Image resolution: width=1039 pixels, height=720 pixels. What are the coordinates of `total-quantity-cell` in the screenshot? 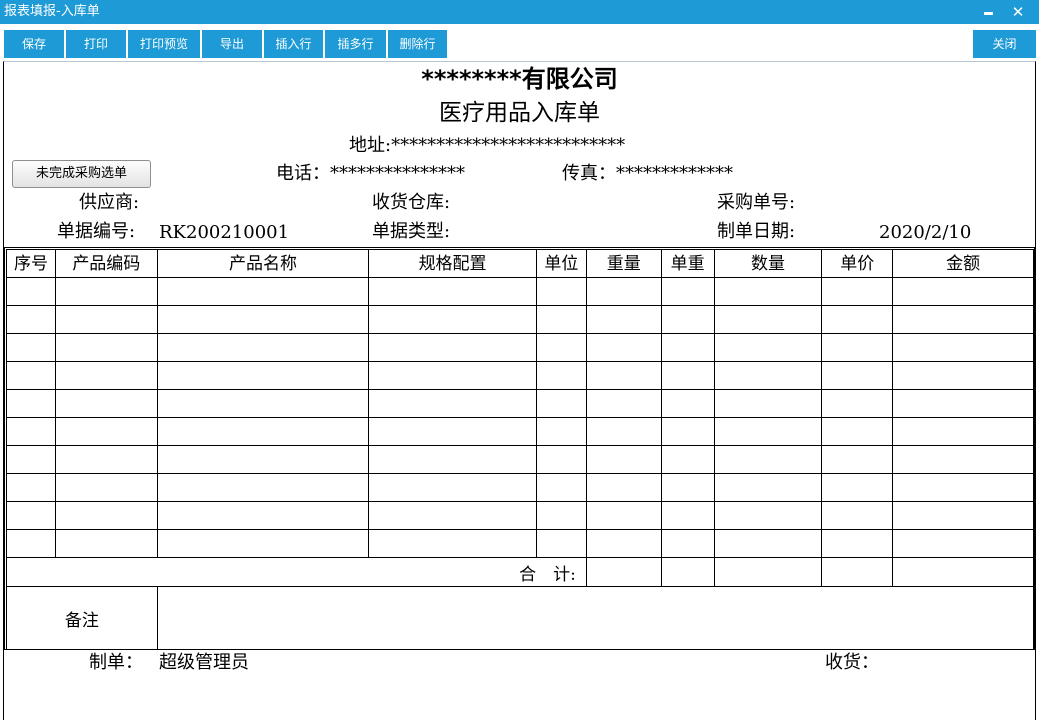 It's located at (768, 572).